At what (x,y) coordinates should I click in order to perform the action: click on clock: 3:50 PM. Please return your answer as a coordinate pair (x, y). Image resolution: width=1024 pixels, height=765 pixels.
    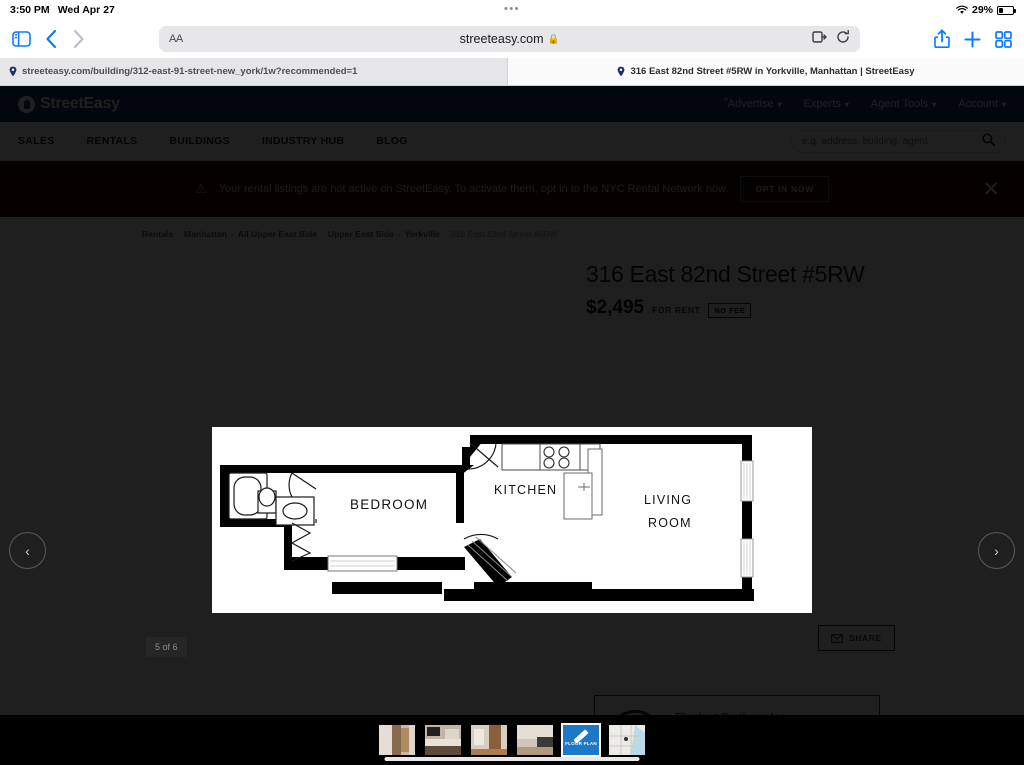
    Looking at the image, I should click on (30, 10).